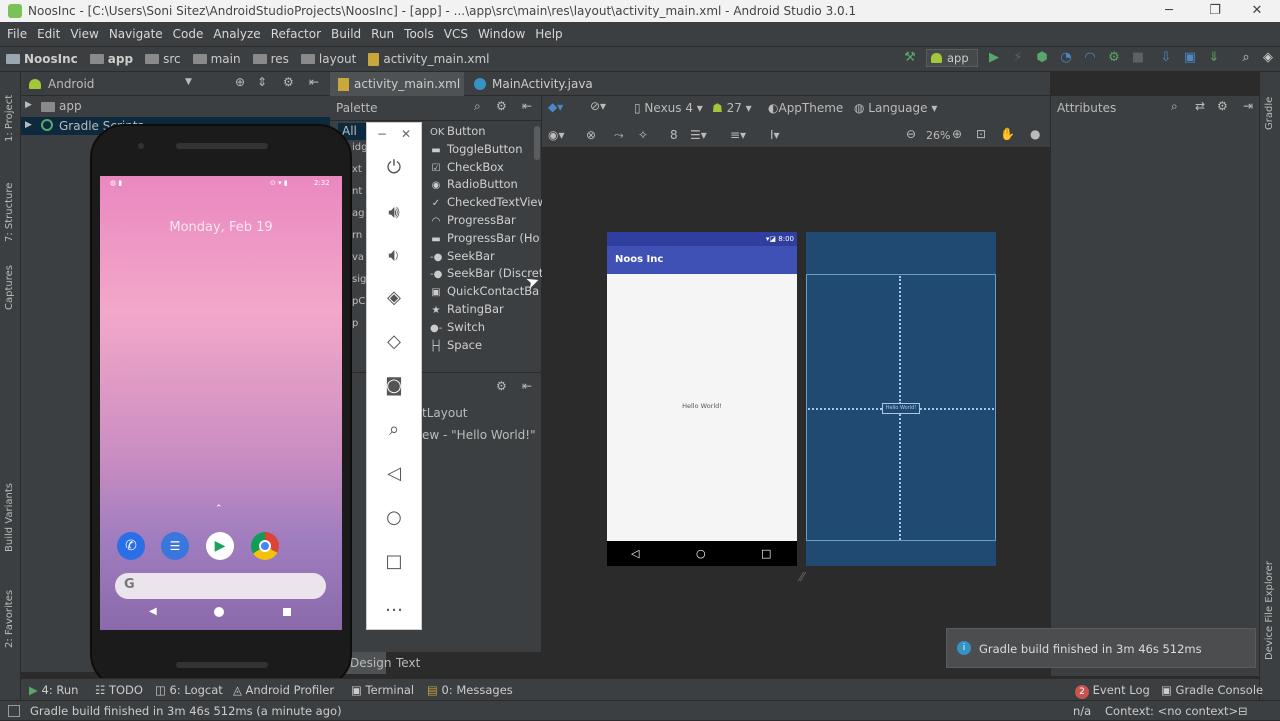 This screenshot has height=721, width=1280. Describe the element at coordinates (283, 690) in the screenshot. I see `profiler-tool-tab: ◬ Android Profiler` at that location.